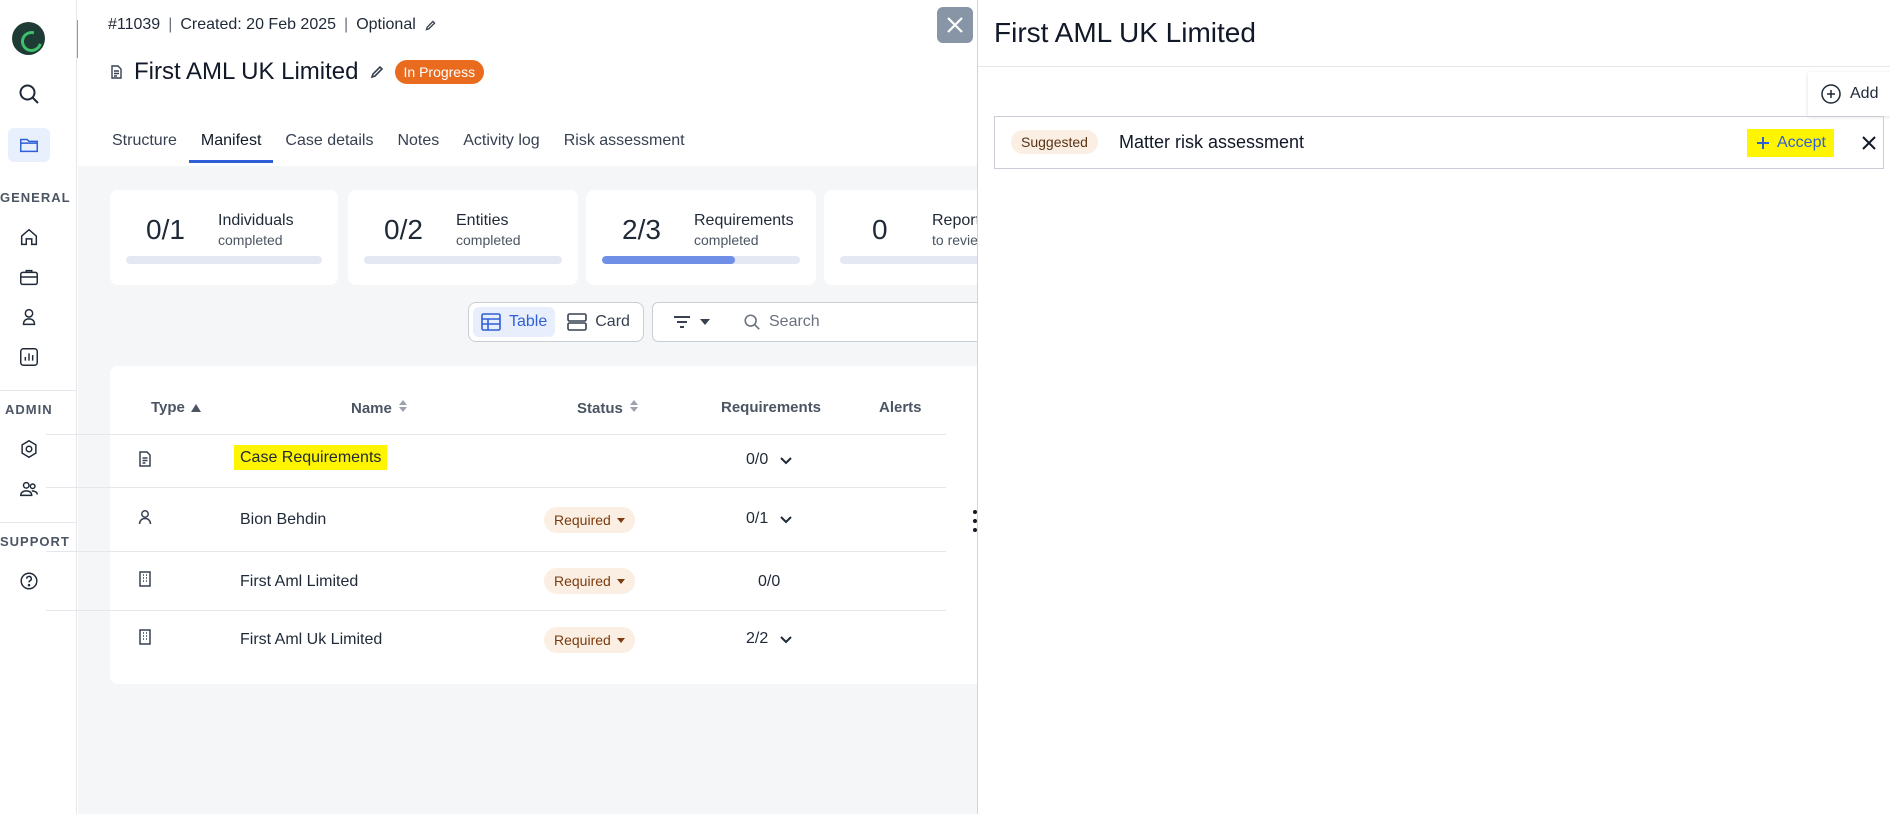  Describe the element at coordinates (744, 220) in the screenshot. I see `stat-label: Requirements` at that location.